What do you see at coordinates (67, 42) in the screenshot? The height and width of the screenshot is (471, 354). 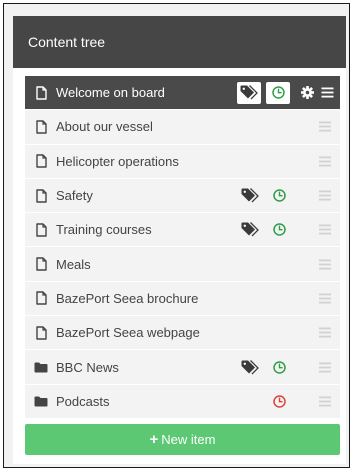 I see `header-title: Content tree` at bounding box center [67, 42].